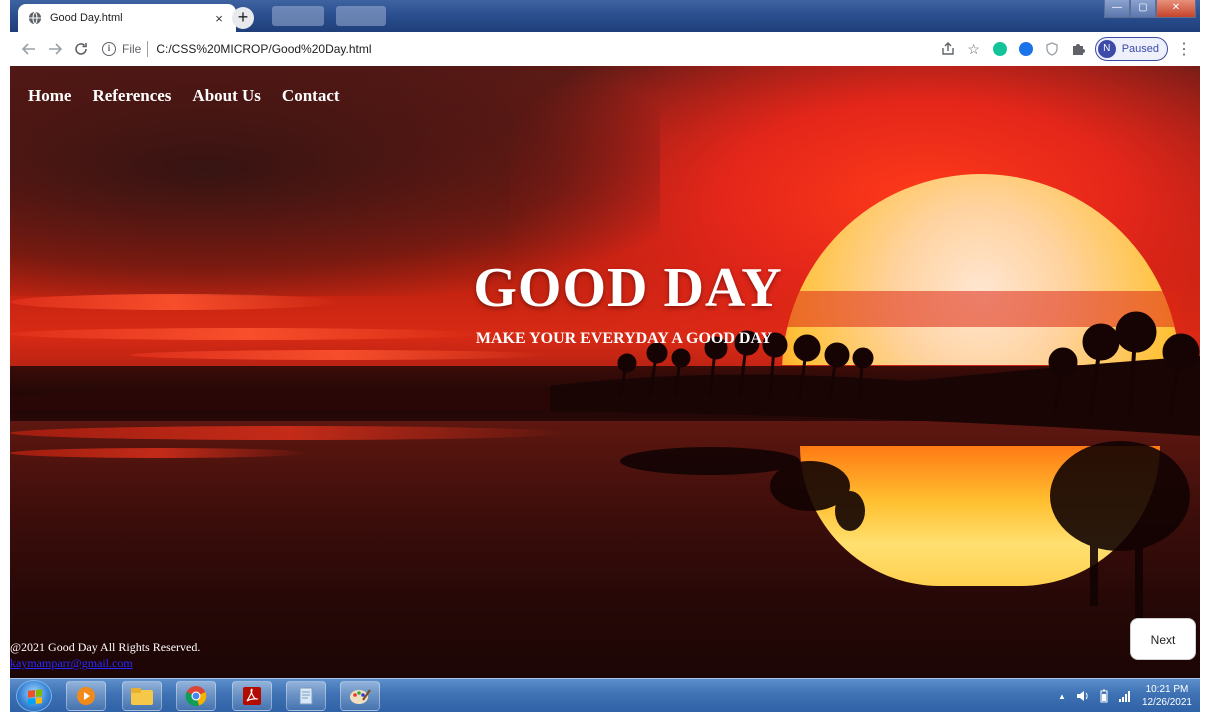  Describe the element at coordinates (252, 696) in the screenshot. I see `acrobat-icon` at that location.